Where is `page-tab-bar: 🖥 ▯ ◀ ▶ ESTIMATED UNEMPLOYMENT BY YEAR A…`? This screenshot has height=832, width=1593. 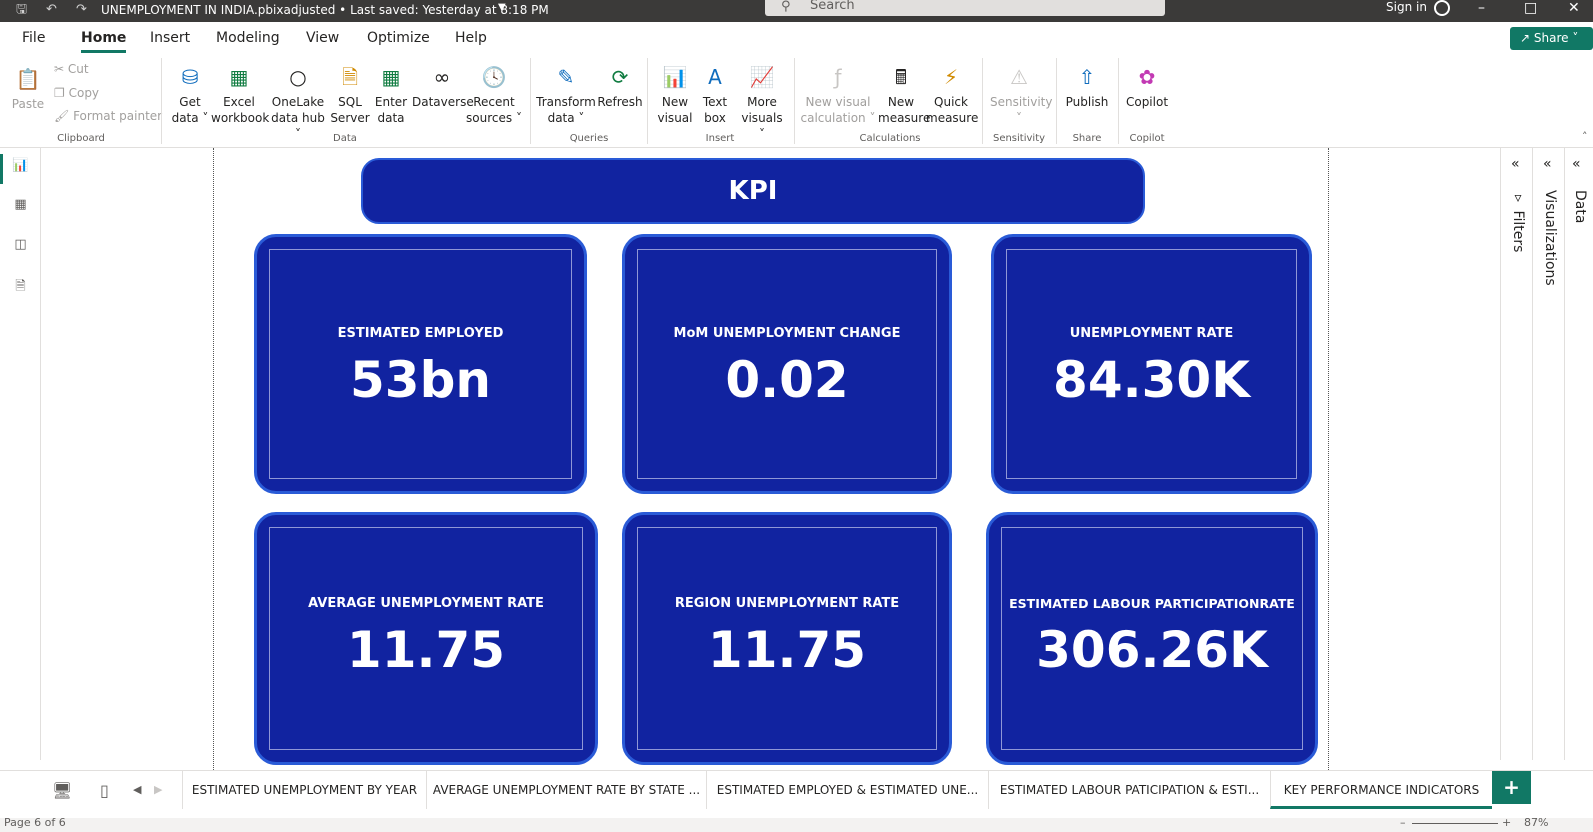 page-tab-bar: 🖥 ▯ ◀ ▶ ESTIMATED UNEMPLOYMENT BY YEAR A… is located at coordinates (796, 794).